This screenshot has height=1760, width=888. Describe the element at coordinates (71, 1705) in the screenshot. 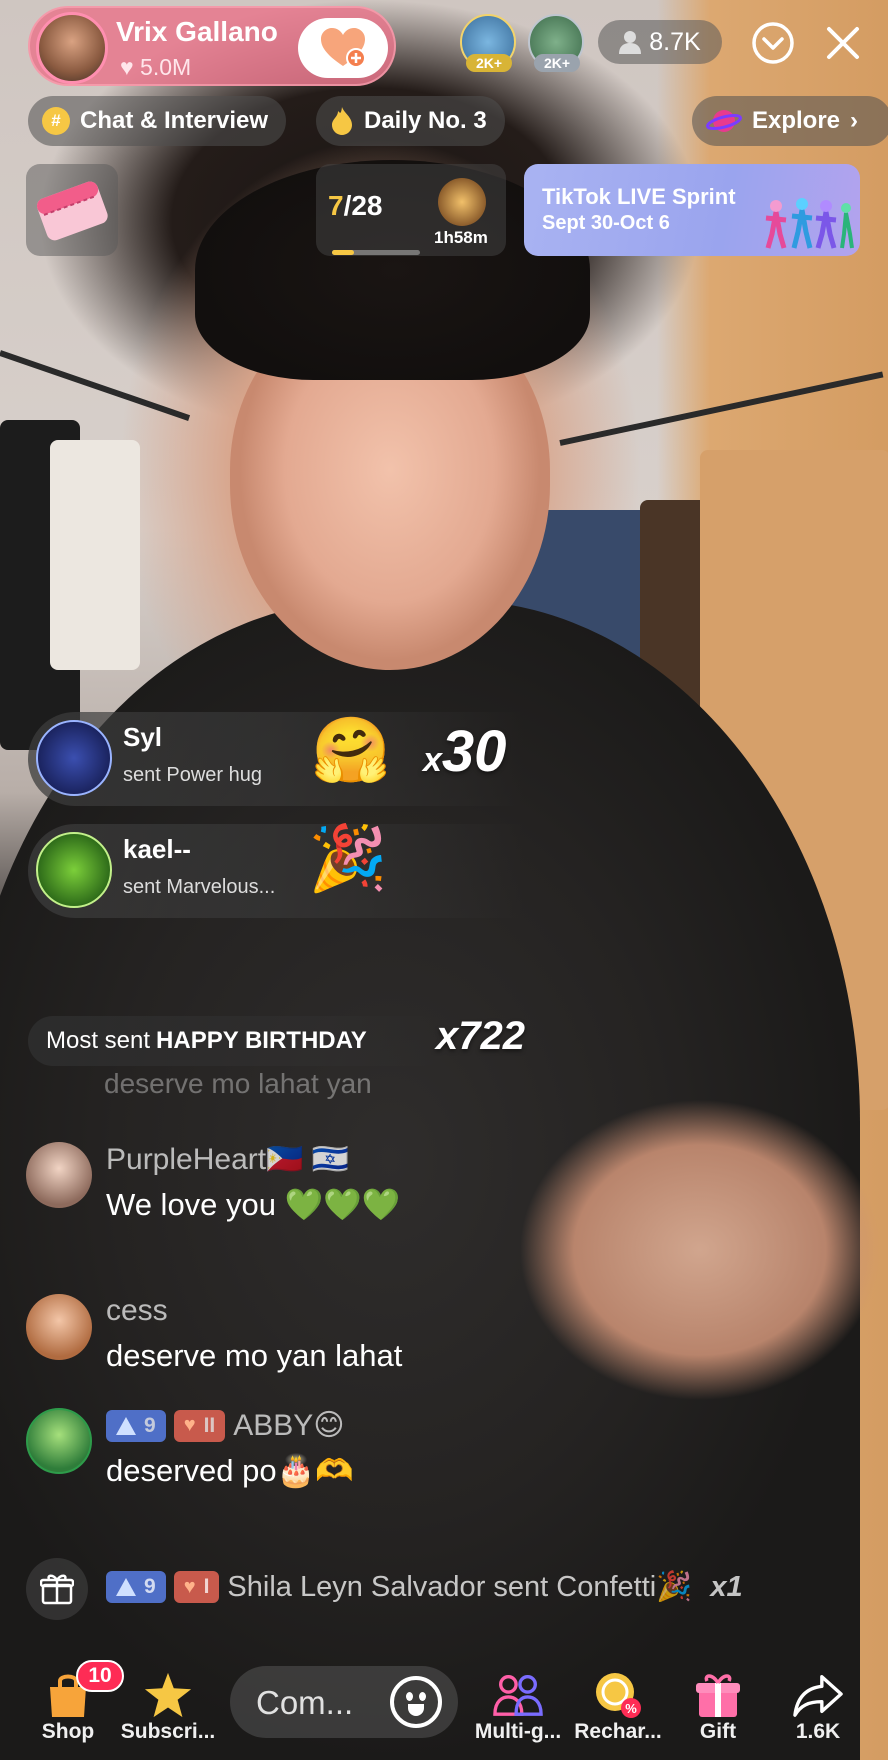

I see `shop-button: 10 Shop` at that location.